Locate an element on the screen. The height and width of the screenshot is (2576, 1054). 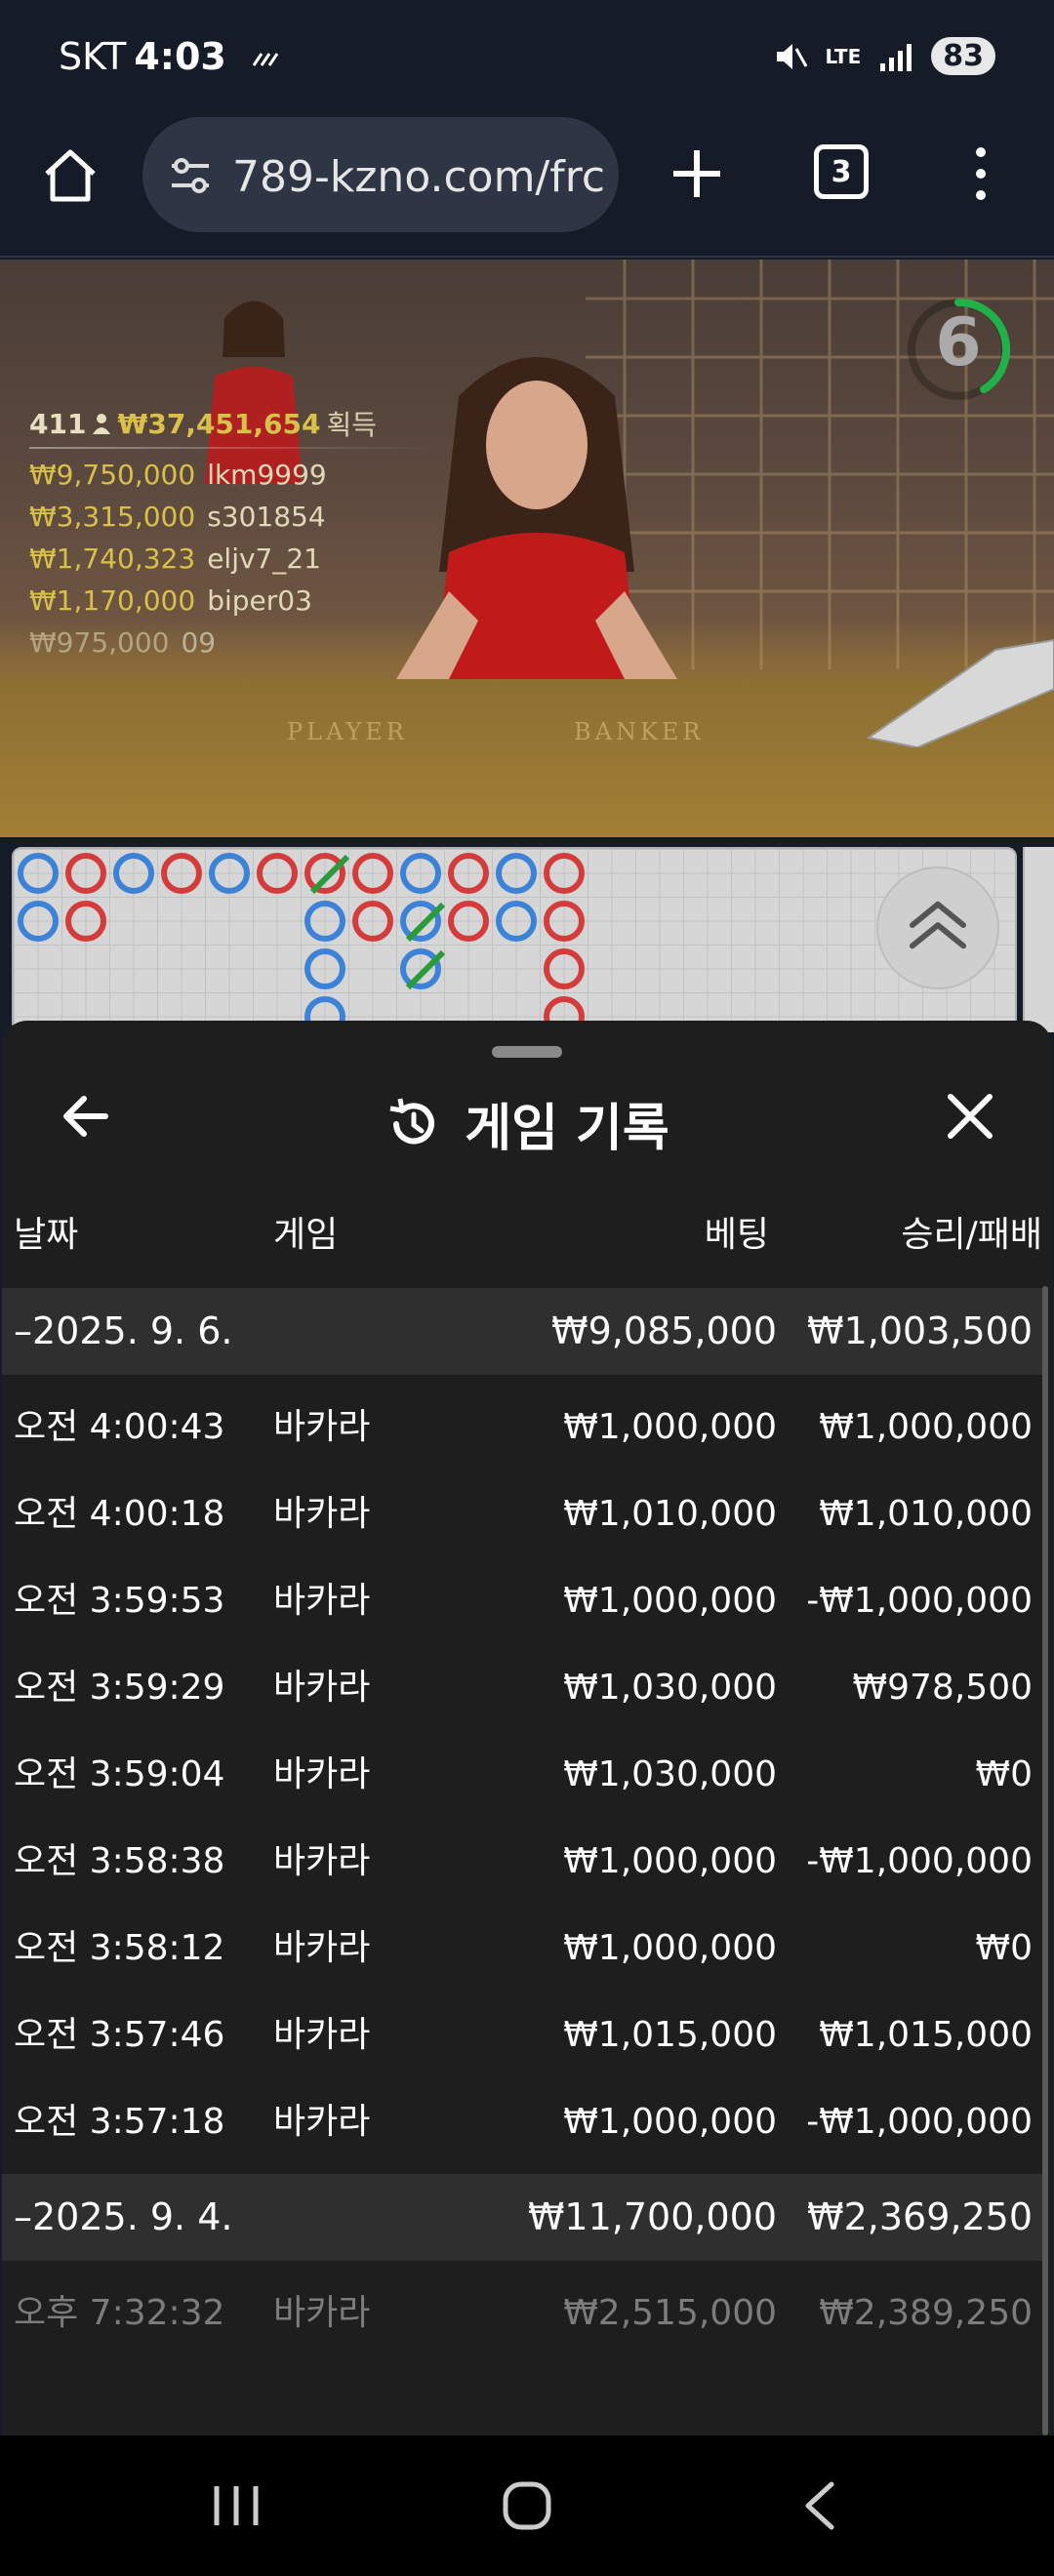
recent-apps-icon is located at coordinates (236, 2505).